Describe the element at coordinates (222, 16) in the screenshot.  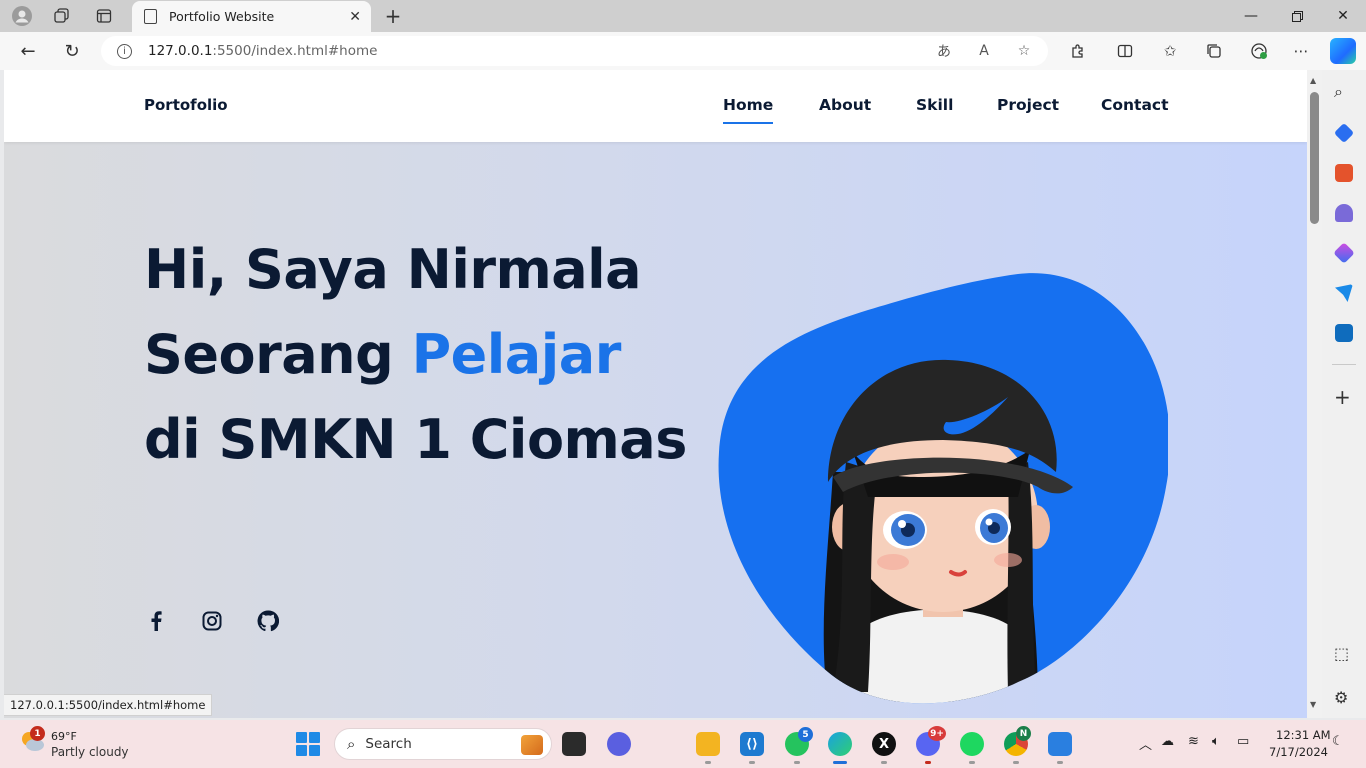
I see `tab-title: Portfolio Website` at that location.